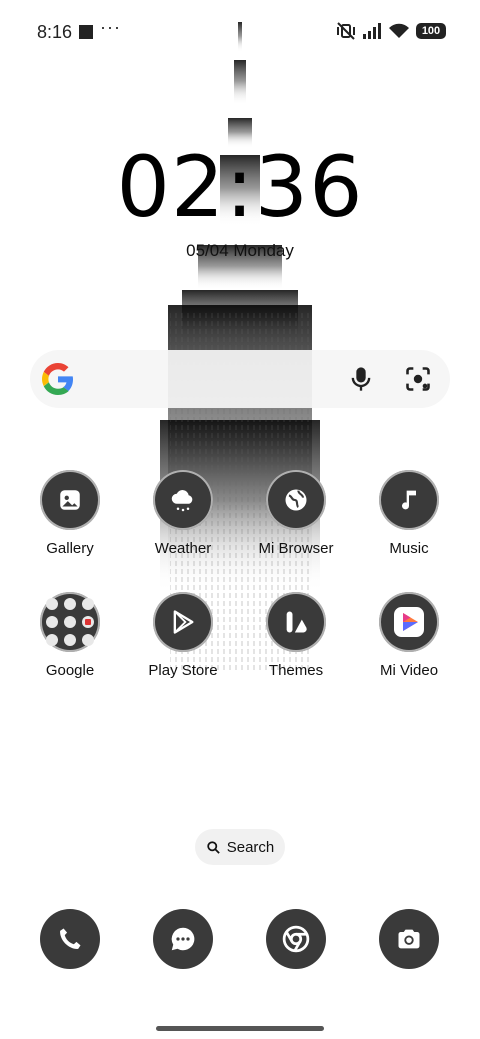  I want to click on search-label: Search, so click(250, 847).